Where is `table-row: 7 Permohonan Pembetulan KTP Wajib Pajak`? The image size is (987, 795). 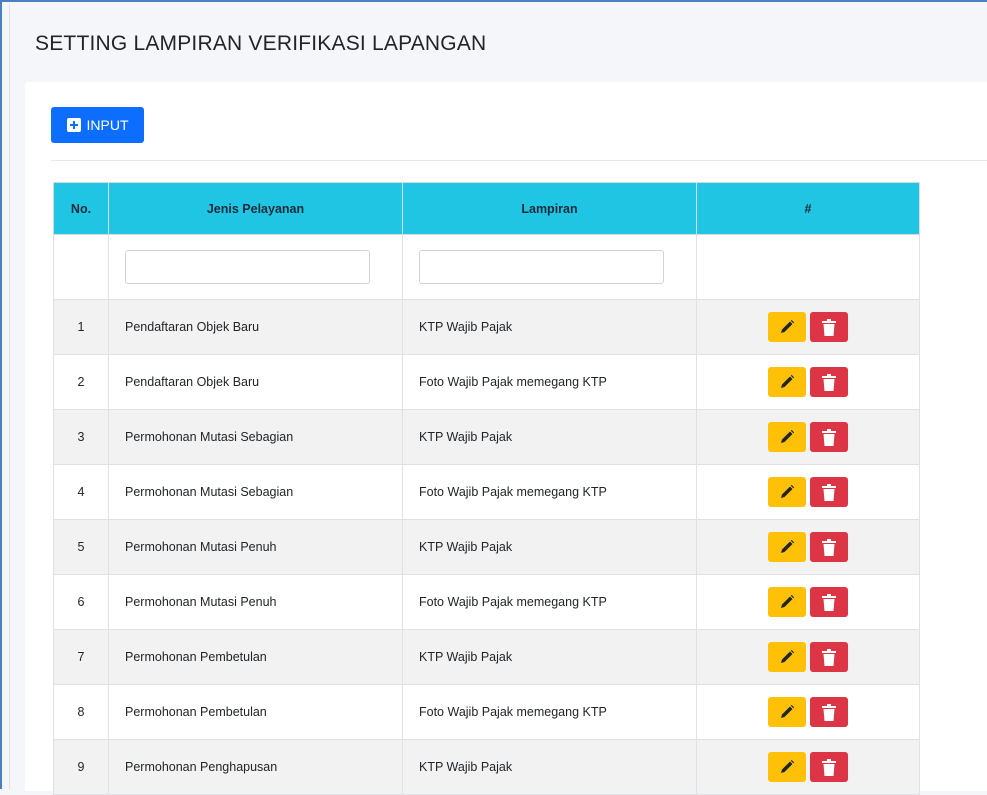
table-row: 7 Permohonan Pembetulan KTP Wajib Pajak is located at coordinates (486, 657).